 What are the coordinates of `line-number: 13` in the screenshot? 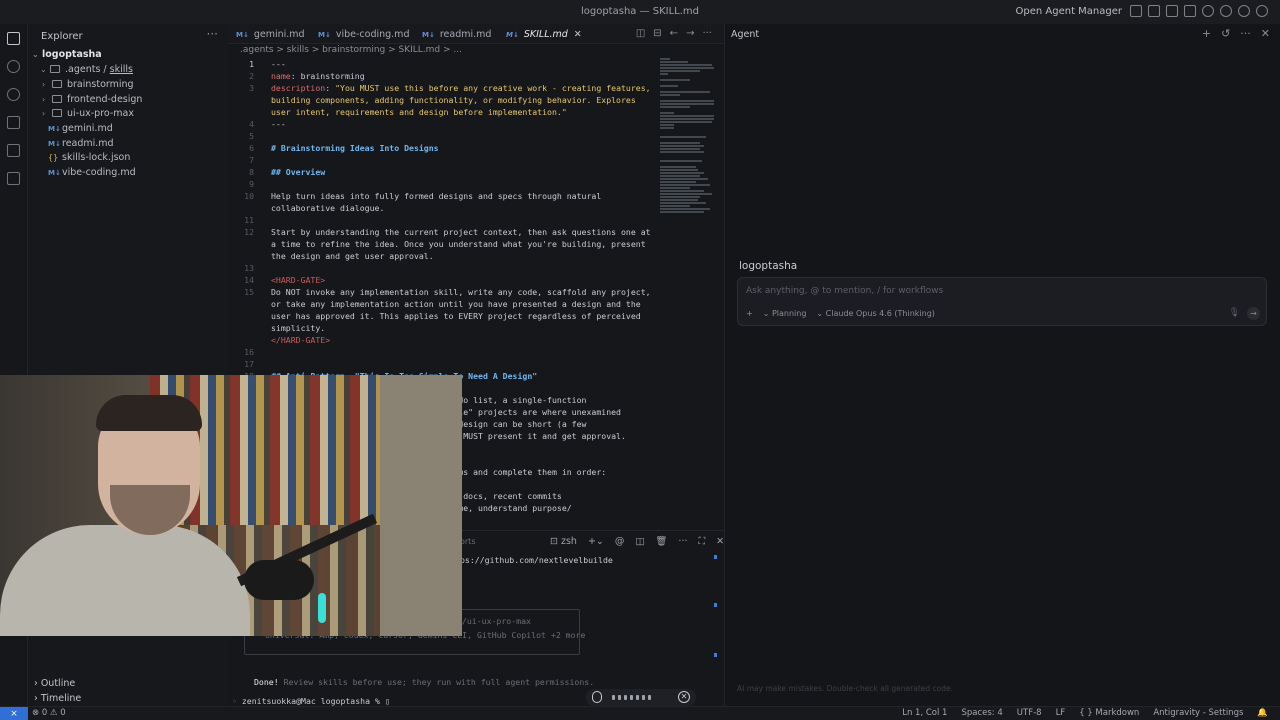 It's located at (249, 268).